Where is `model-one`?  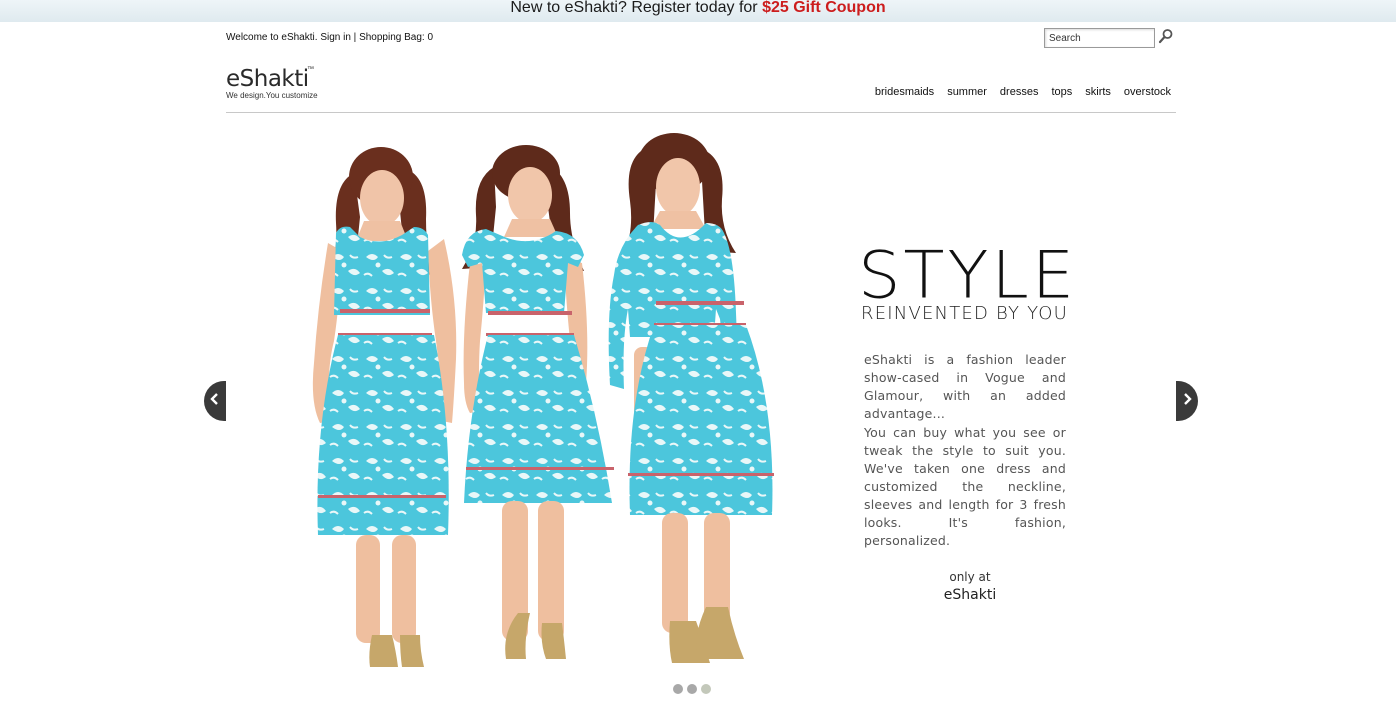
model-one is located at coordinates (384, 407).